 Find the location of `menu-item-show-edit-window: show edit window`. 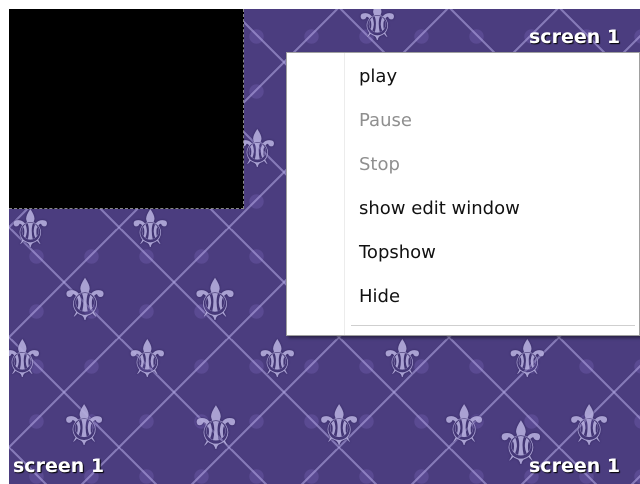

menu-item-show-edit-window: show edit window is located at coordinates (439, 209).